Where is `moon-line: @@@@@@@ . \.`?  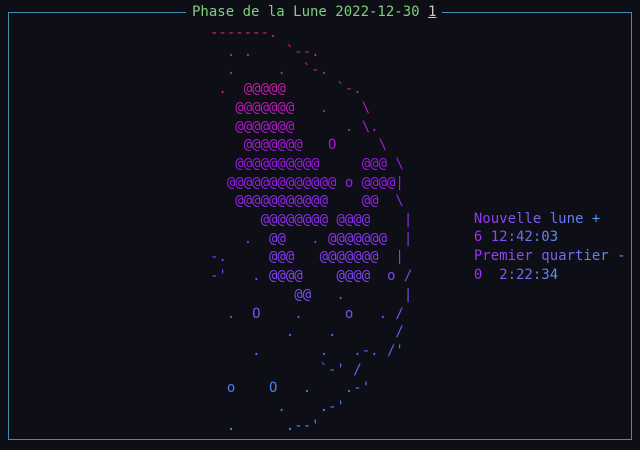
moon-line: @@@@@@@ . \. is located at coordinates (307, 126).